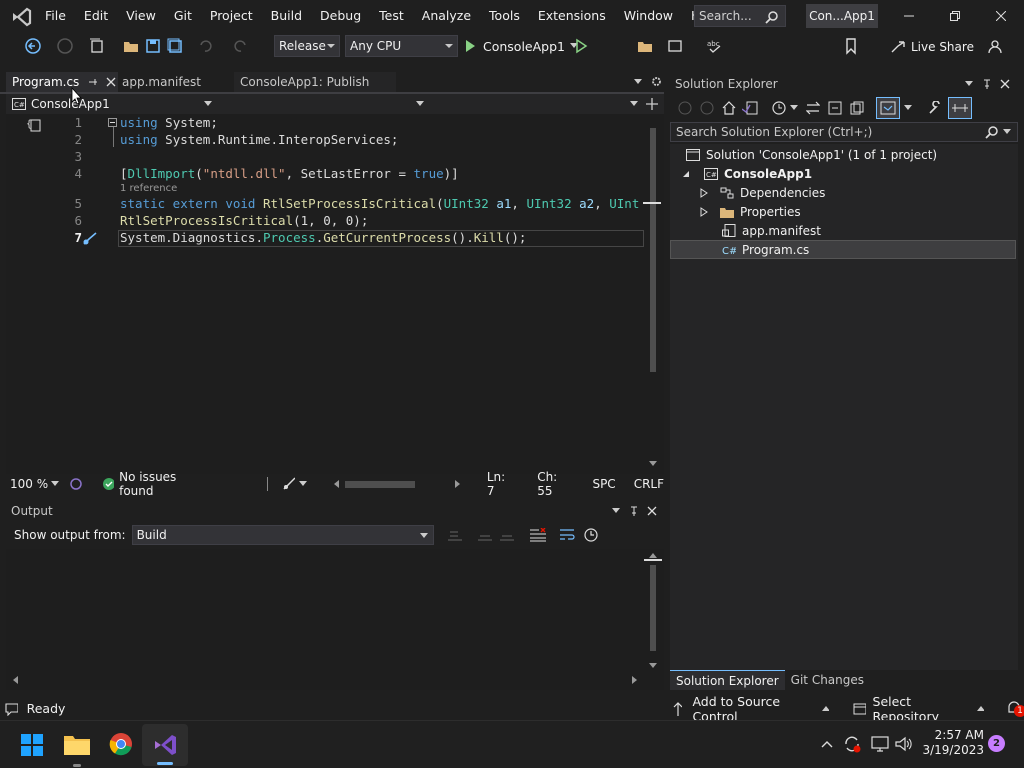 The height and width of the screenshot is (768, 1024). What do you see at coordinates (174, 82) in the screenshot?
I see `tab-app-manifest: app.manifest` at bounding box center [174, 82].